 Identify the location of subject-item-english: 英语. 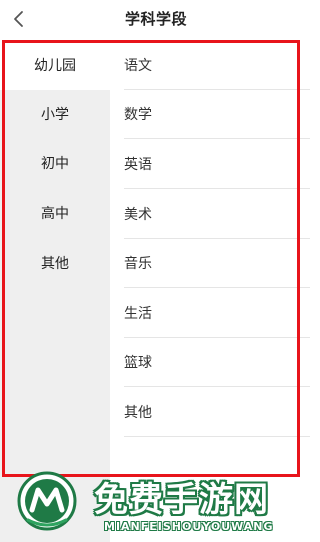
(217, 164).